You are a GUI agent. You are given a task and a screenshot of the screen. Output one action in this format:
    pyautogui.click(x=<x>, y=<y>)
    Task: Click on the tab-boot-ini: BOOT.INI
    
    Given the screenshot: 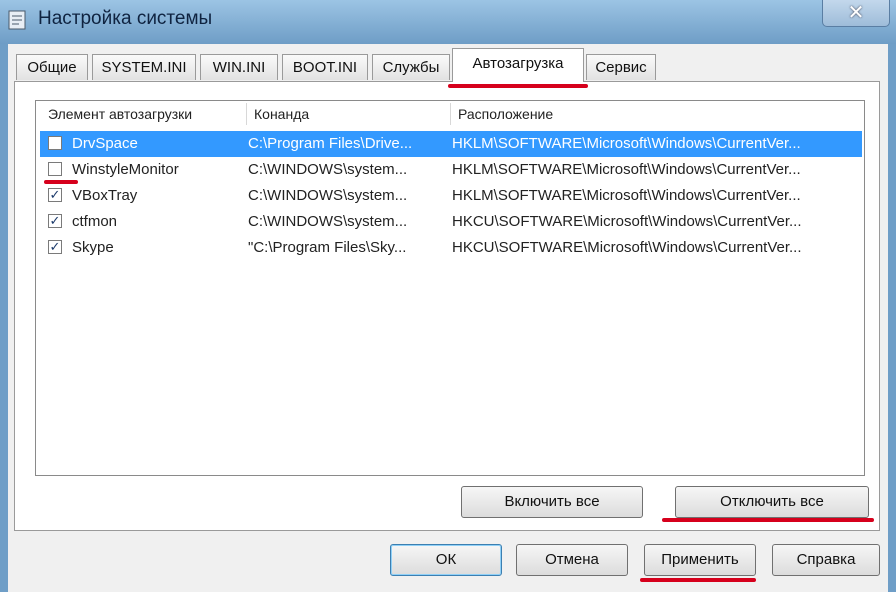 What is the action you would take?
    pyautogui.click(x=325, y=67)
    